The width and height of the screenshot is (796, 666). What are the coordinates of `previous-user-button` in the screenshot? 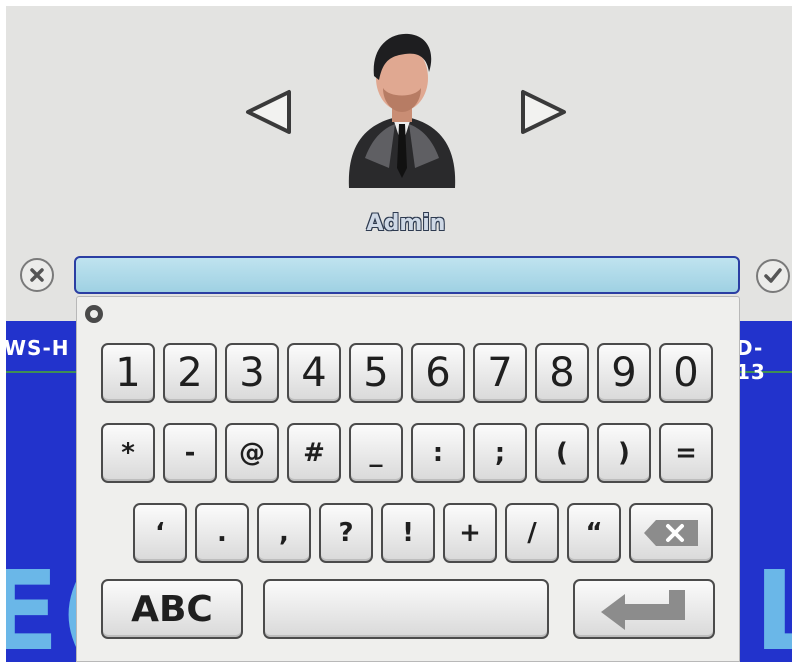 It's located at (268, 112).